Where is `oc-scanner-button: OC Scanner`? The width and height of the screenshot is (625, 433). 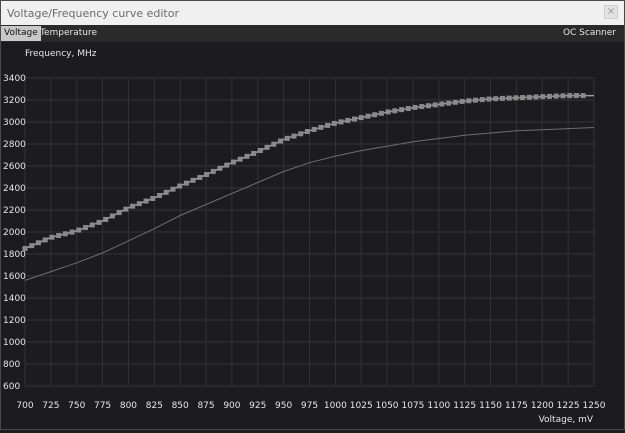 oc-scanner-button: OC Scanner is located at coordinates (589, 33).